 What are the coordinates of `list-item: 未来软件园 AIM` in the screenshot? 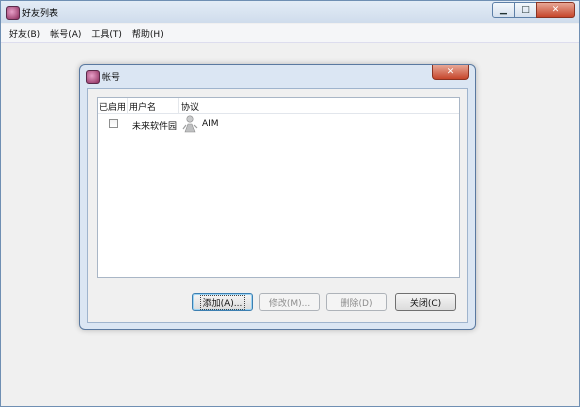 It's located at (278, 126).